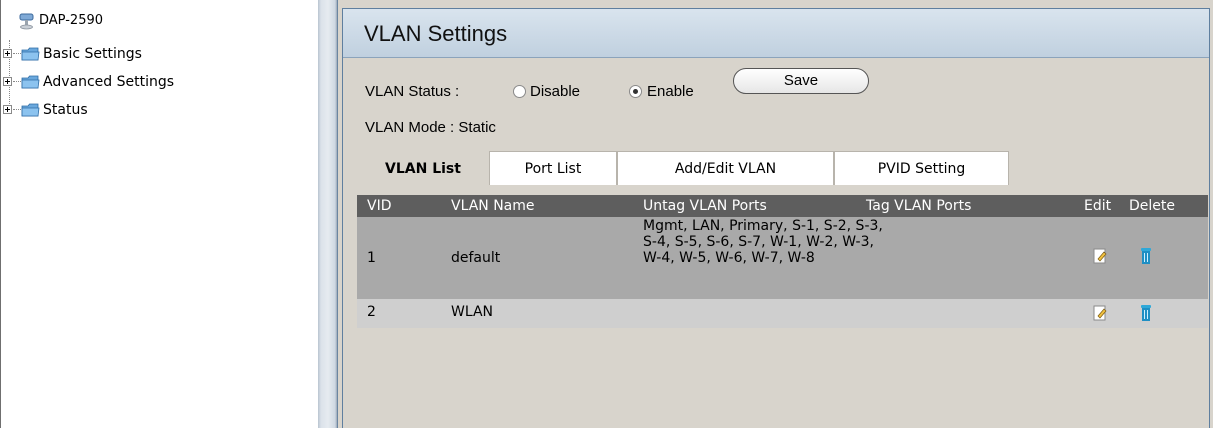  I want to click on panel-splitter, so click(327, 214).